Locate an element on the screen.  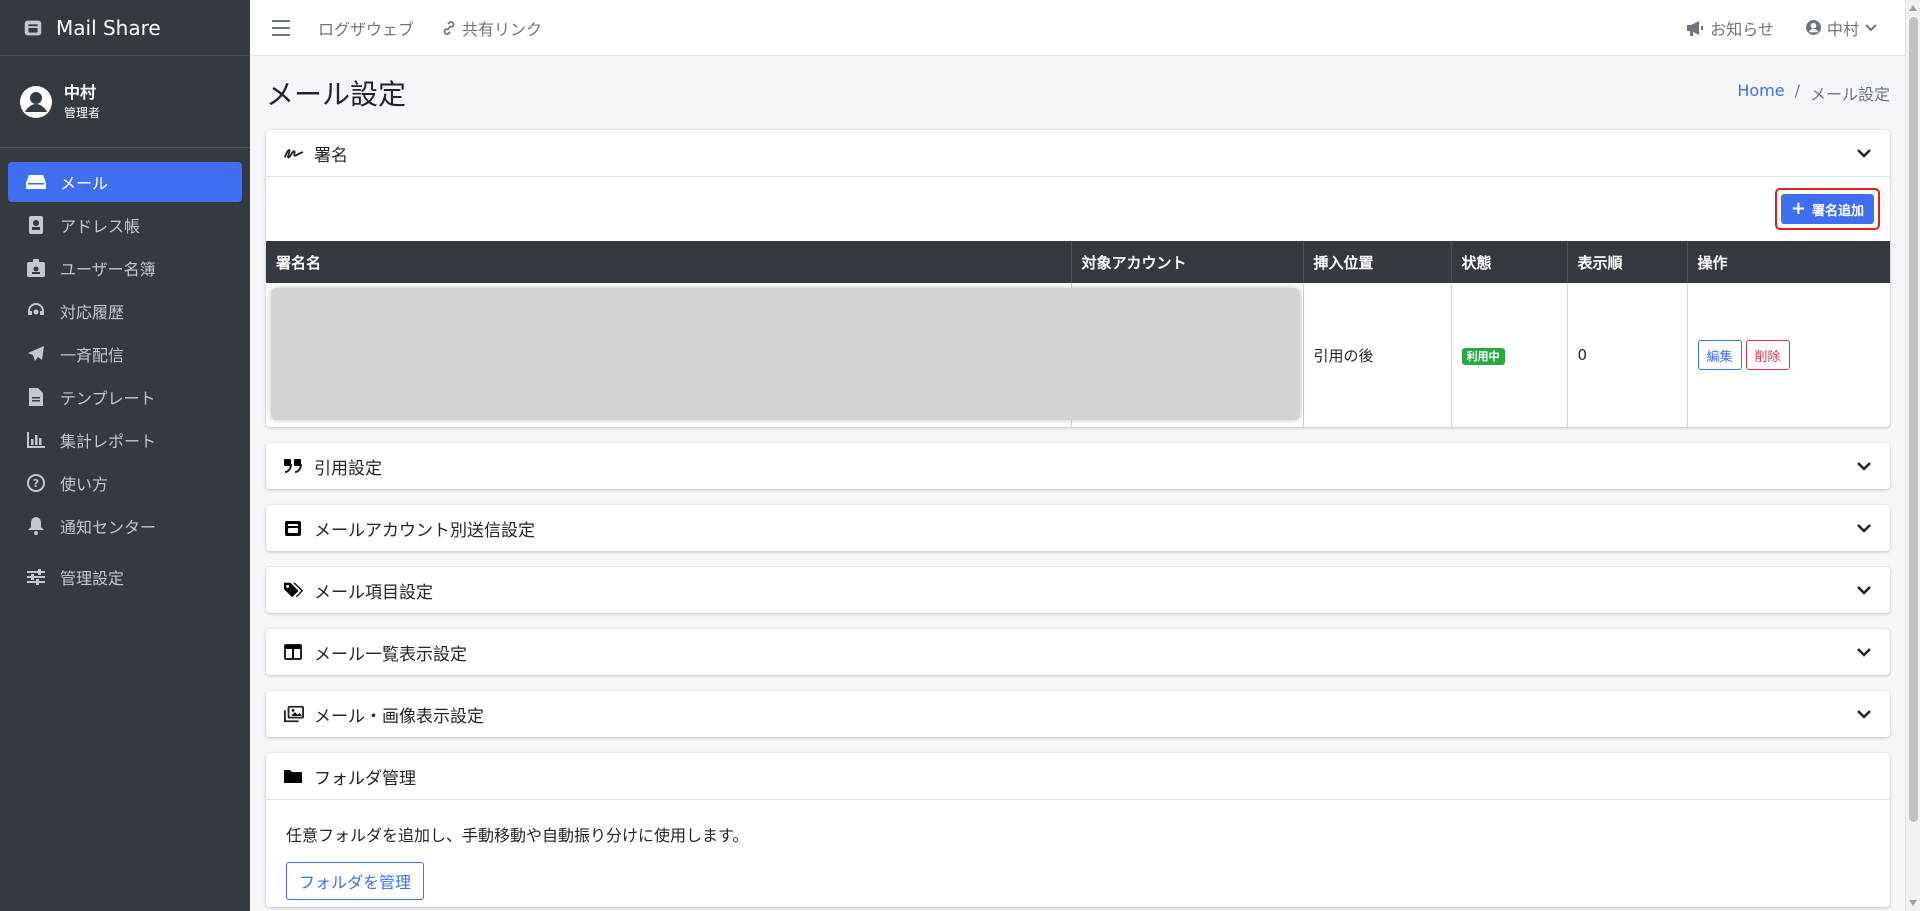
sidebar-item-label: 集計レポート is located at coordinates (108, 441).